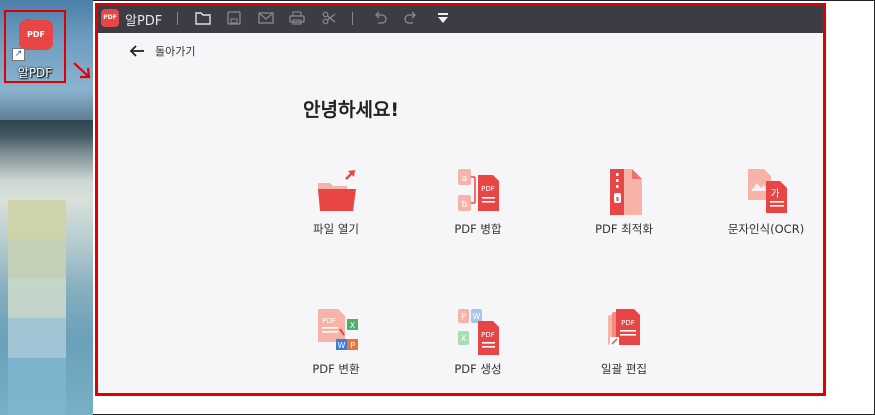 The height and width of the screenshot is (415, 875). What do you see at coordinates (351, 110) in the screenshot?
I see `greeting-heading: 안녕하세요!` at bounding box center [351, 110].